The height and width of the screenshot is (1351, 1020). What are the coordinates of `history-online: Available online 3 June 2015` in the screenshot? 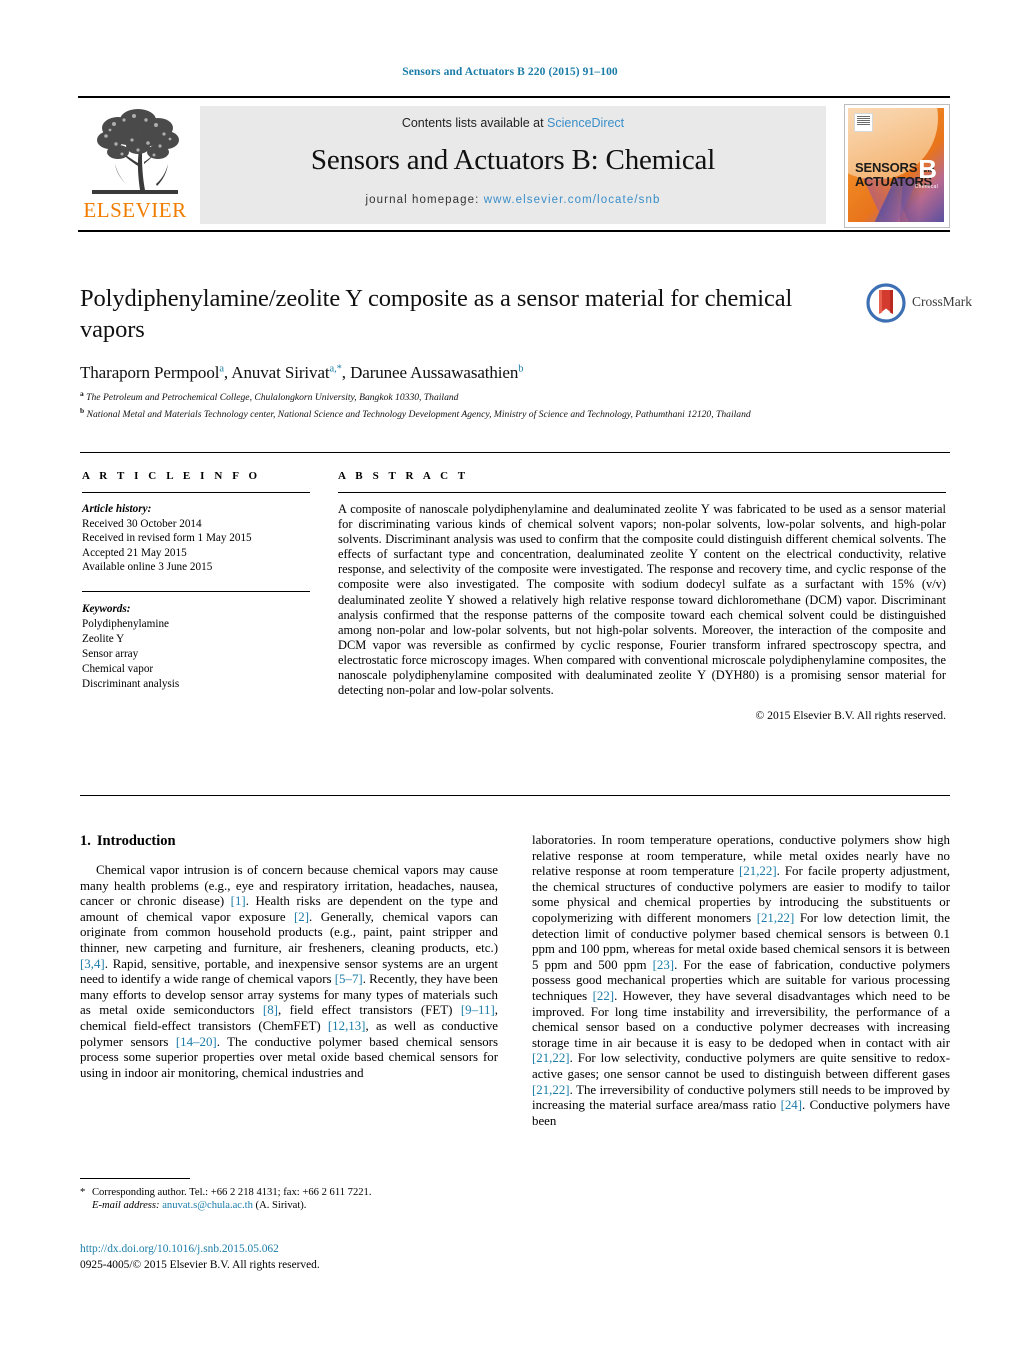 It's located at (147, 567).